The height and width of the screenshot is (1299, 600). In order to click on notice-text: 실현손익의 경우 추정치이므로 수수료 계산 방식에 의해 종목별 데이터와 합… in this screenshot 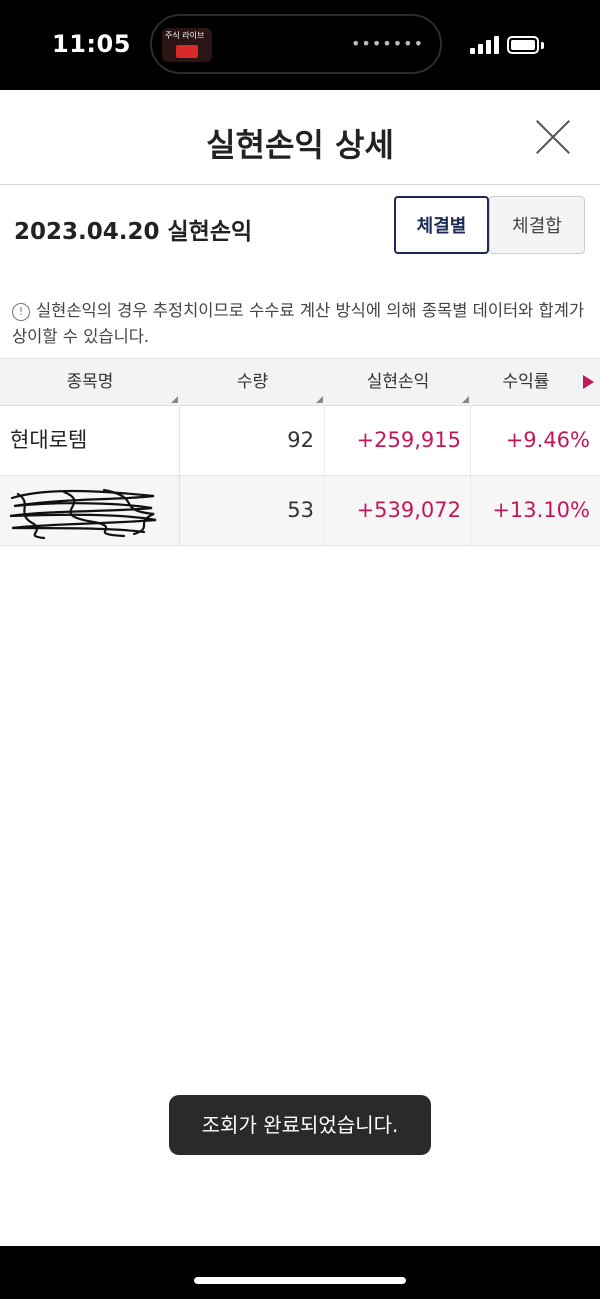, I will do `click(298, 323)`.